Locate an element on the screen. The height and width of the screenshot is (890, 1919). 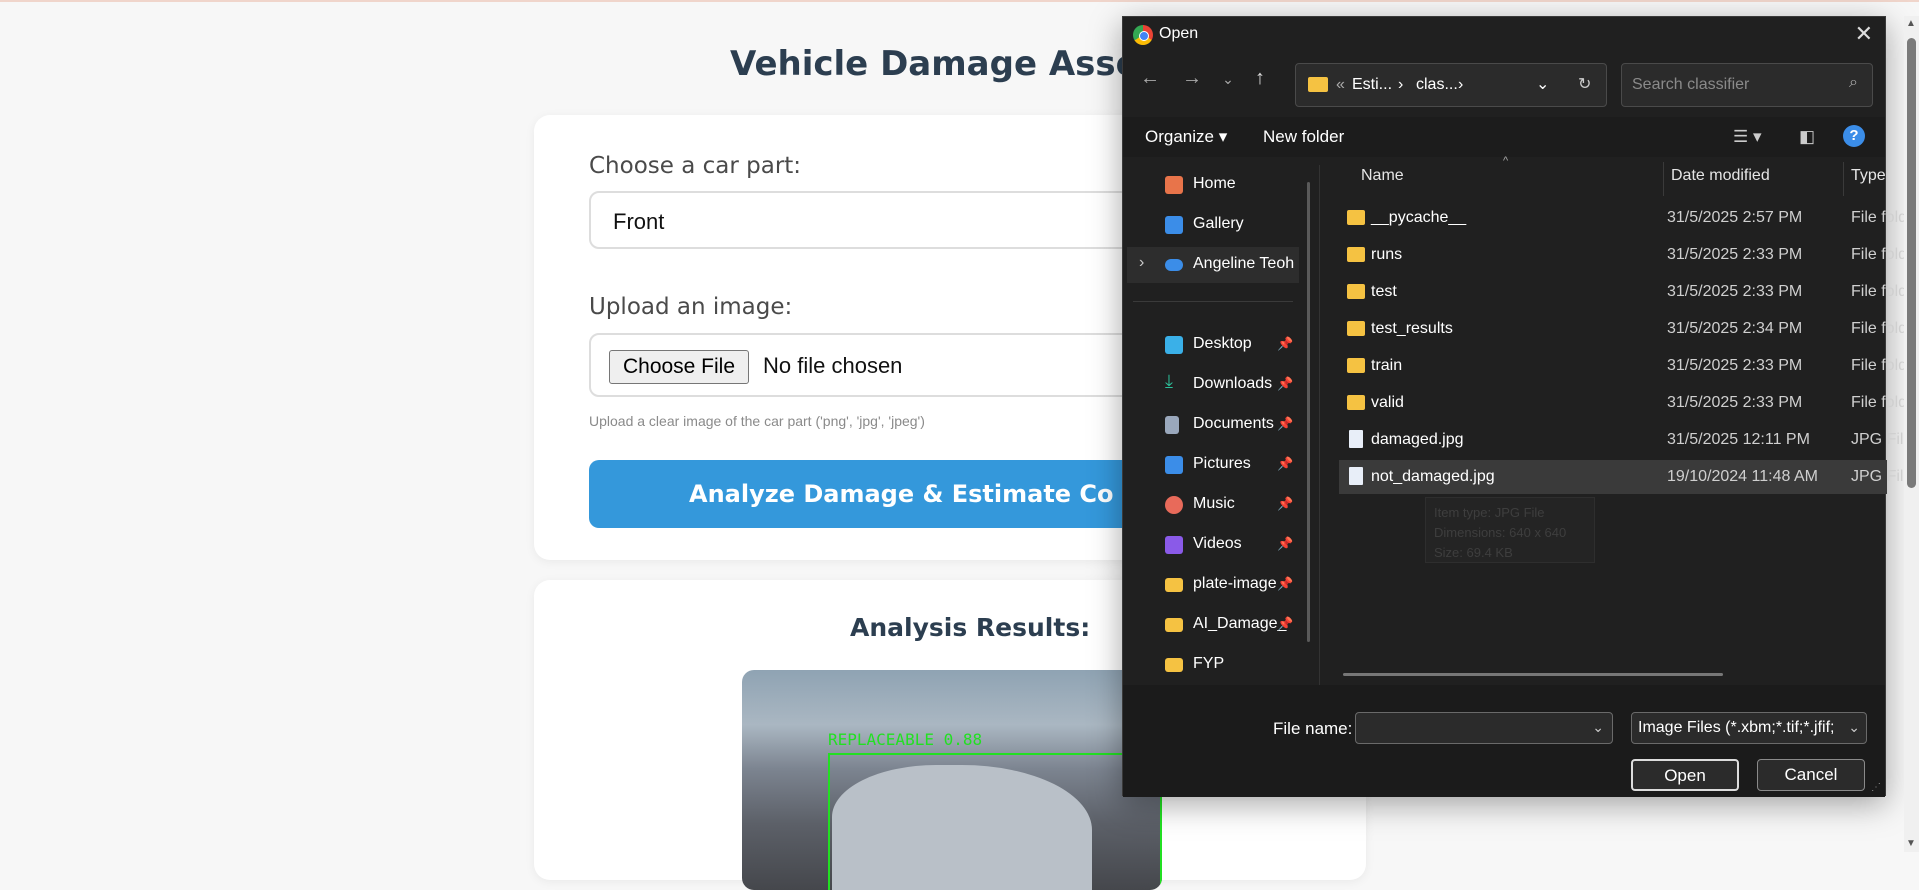
search-box: Search classifier ⌕ is located at coordinates (1747, 85).